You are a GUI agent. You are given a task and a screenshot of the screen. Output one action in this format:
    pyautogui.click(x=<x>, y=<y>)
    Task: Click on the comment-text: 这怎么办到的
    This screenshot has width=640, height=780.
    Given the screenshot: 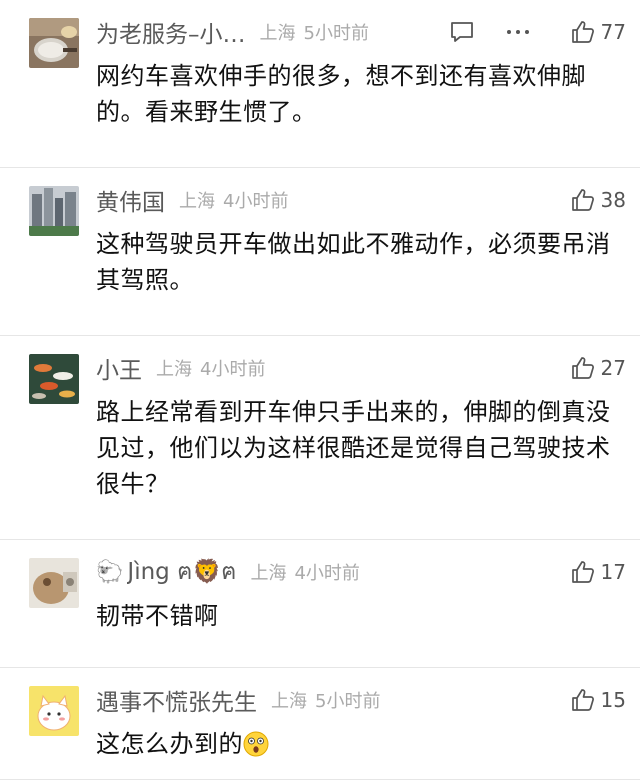 What is the action you would take?
    pyautogui.click(x=169, y=744)
    